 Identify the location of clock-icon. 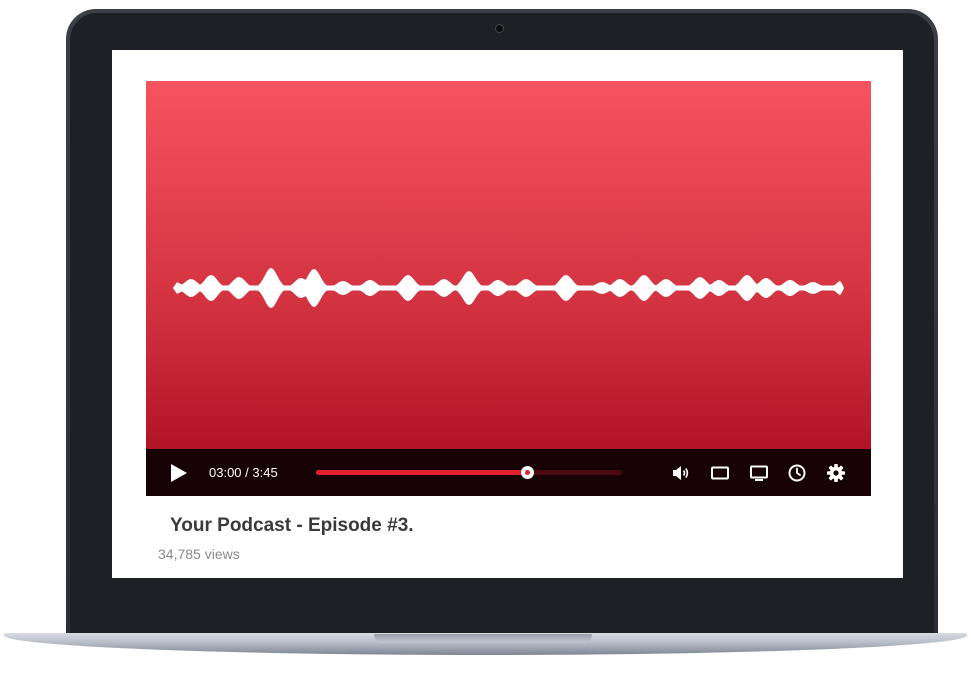
(797, 473).